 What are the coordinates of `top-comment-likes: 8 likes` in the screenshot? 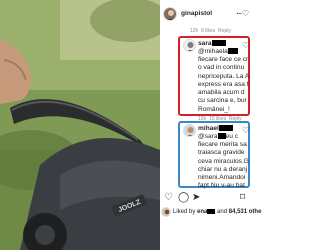 It's located at (208, 31).